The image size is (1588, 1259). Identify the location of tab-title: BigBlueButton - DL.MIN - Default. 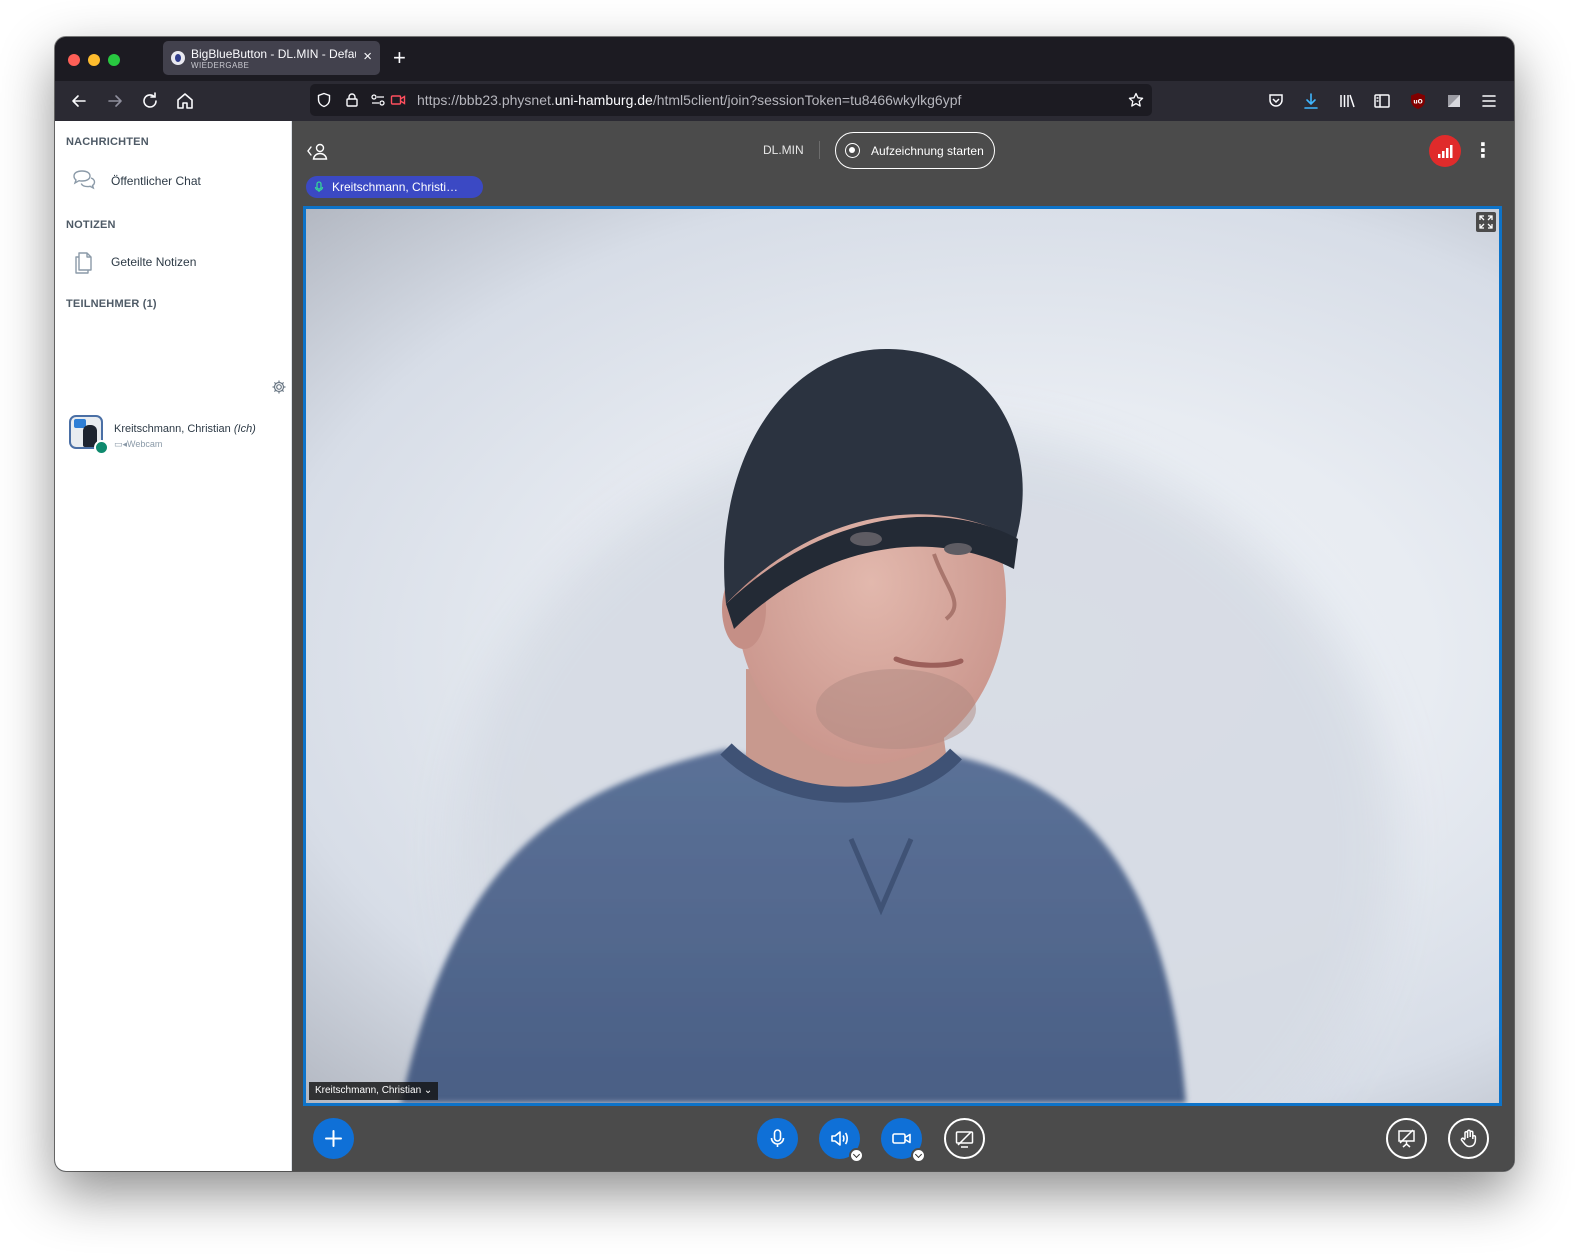
(273, 54).